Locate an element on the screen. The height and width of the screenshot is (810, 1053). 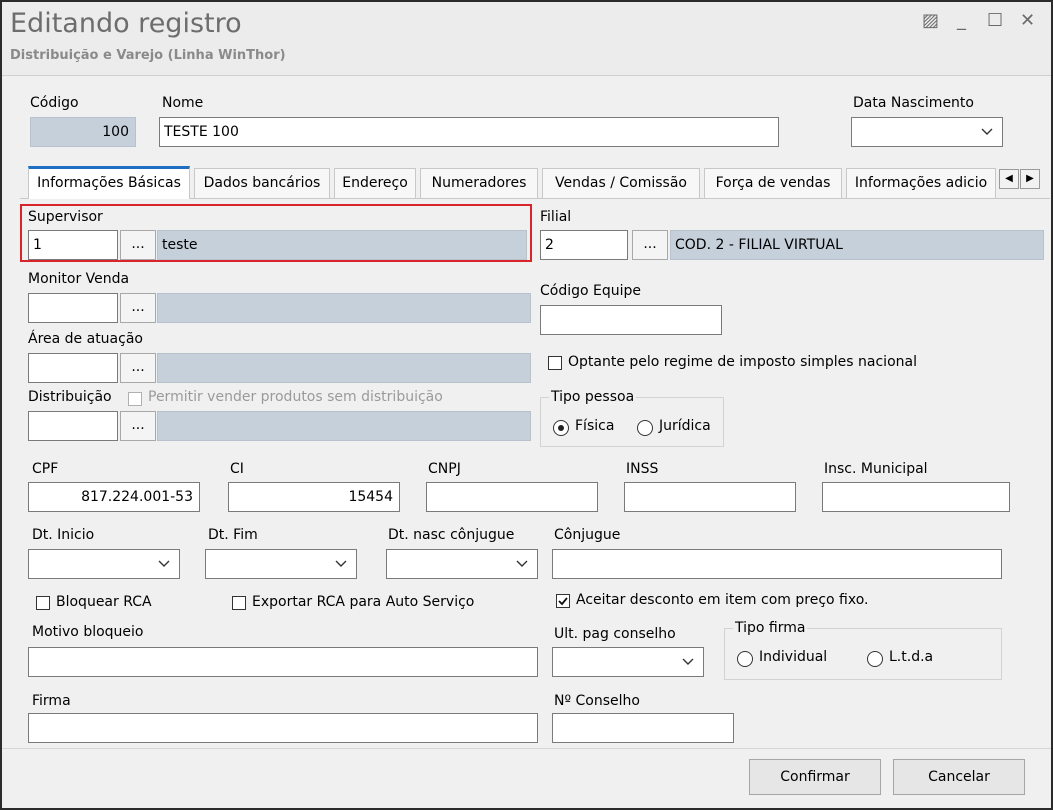
optante-checkbox is located at coordinates (555, 363).